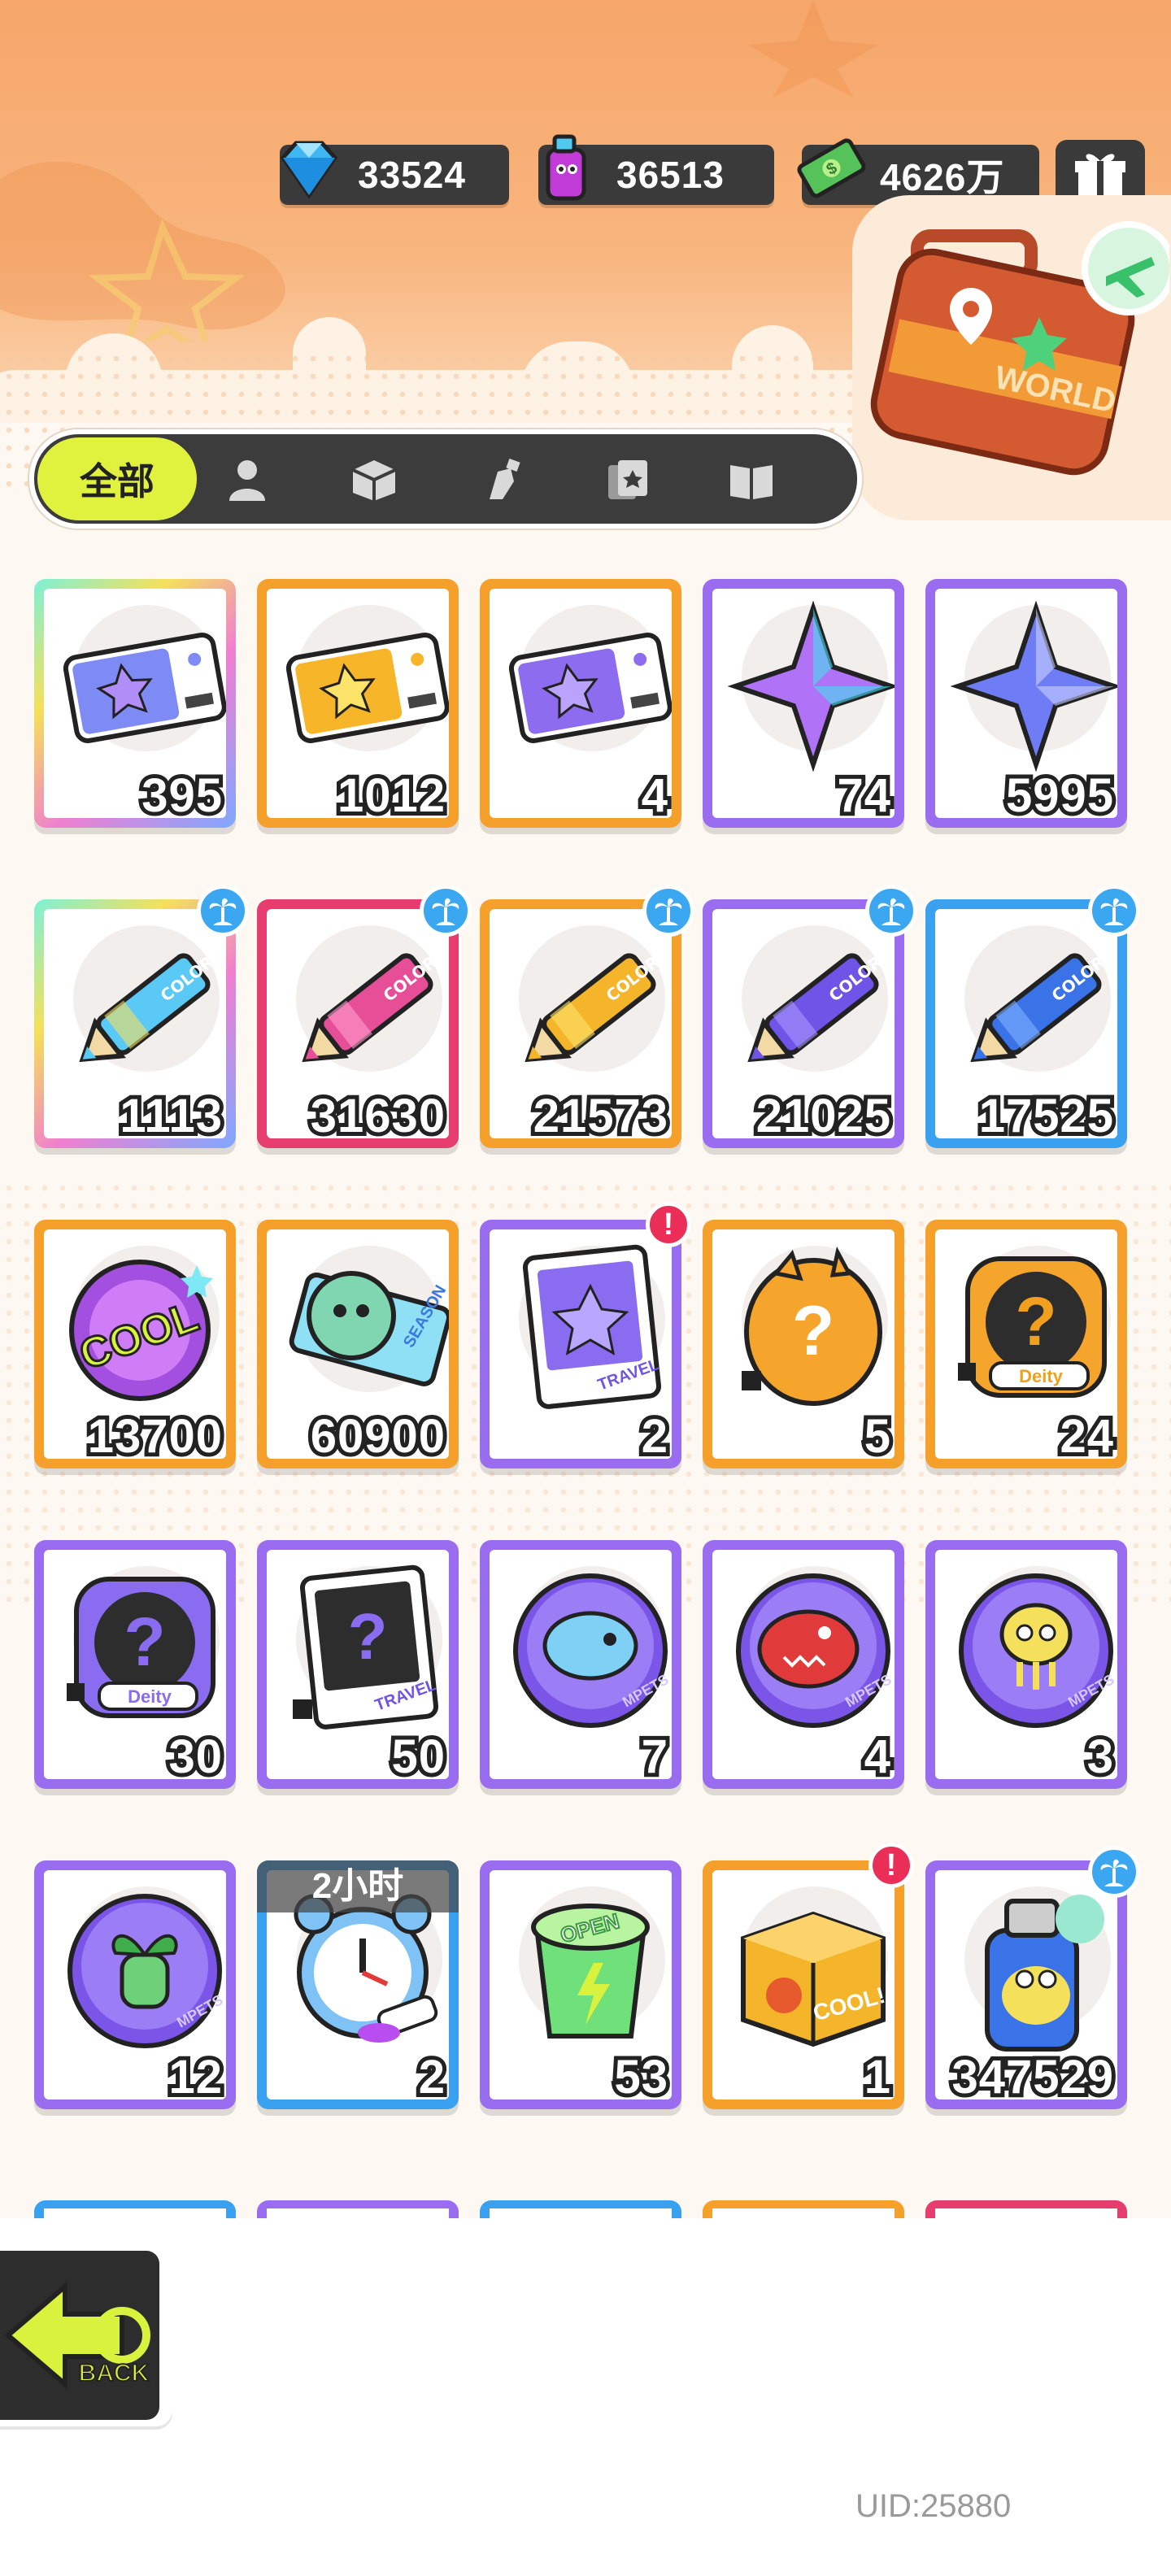  Describe the element at coordinates (155, 1437) in the screenshot. I see `item-count: 13700` at that location.